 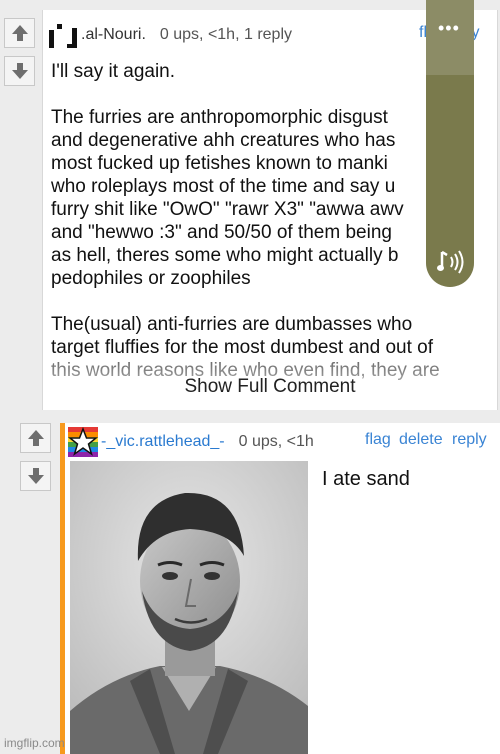 I want to click on music-note-icon, so click(x=450, y=262).